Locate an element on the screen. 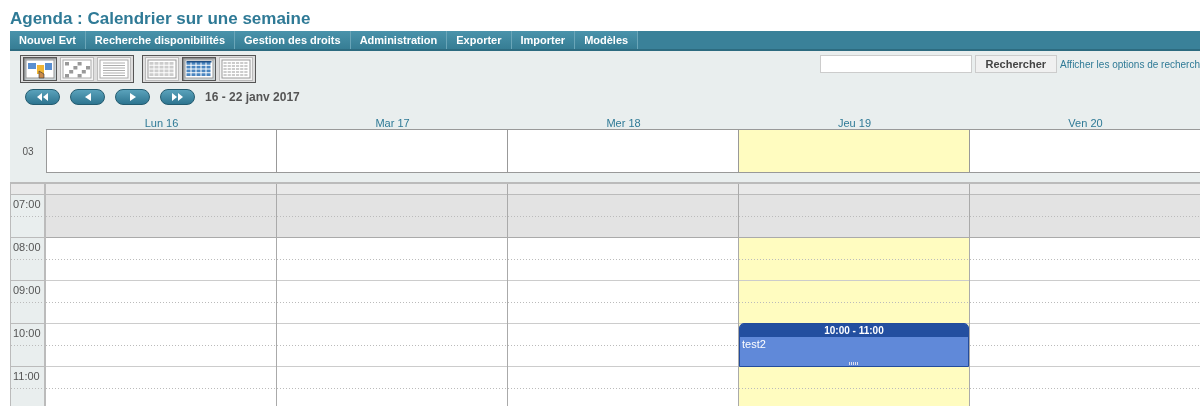  menu-item: Administration is located at coordinates (399, 40).